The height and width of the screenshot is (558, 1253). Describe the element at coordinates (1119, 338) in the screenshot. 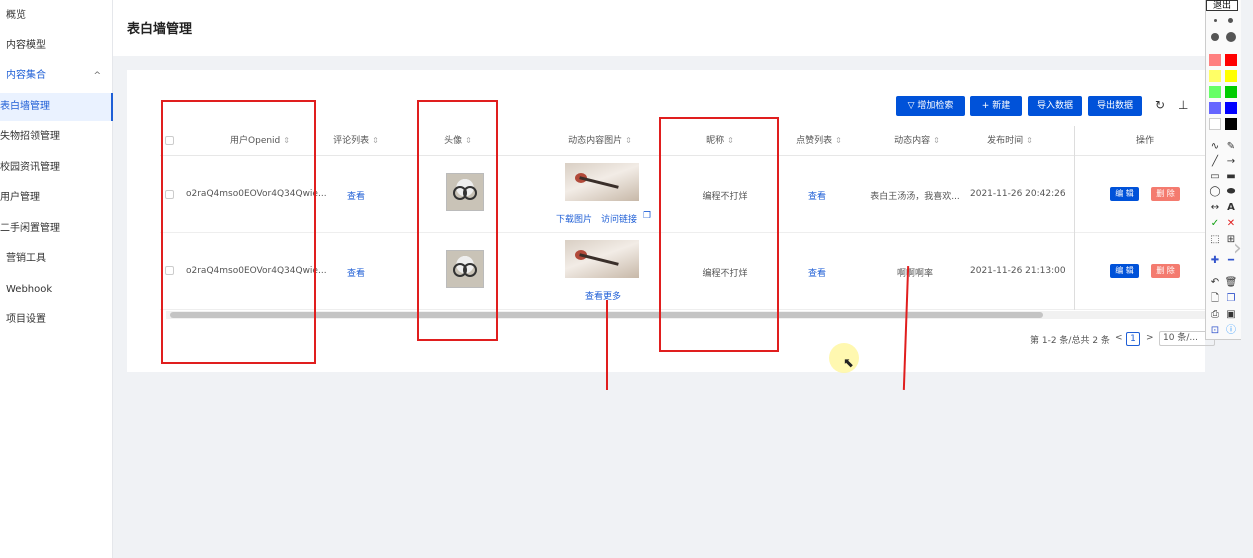

I see `prev-page-button: <` at that location.